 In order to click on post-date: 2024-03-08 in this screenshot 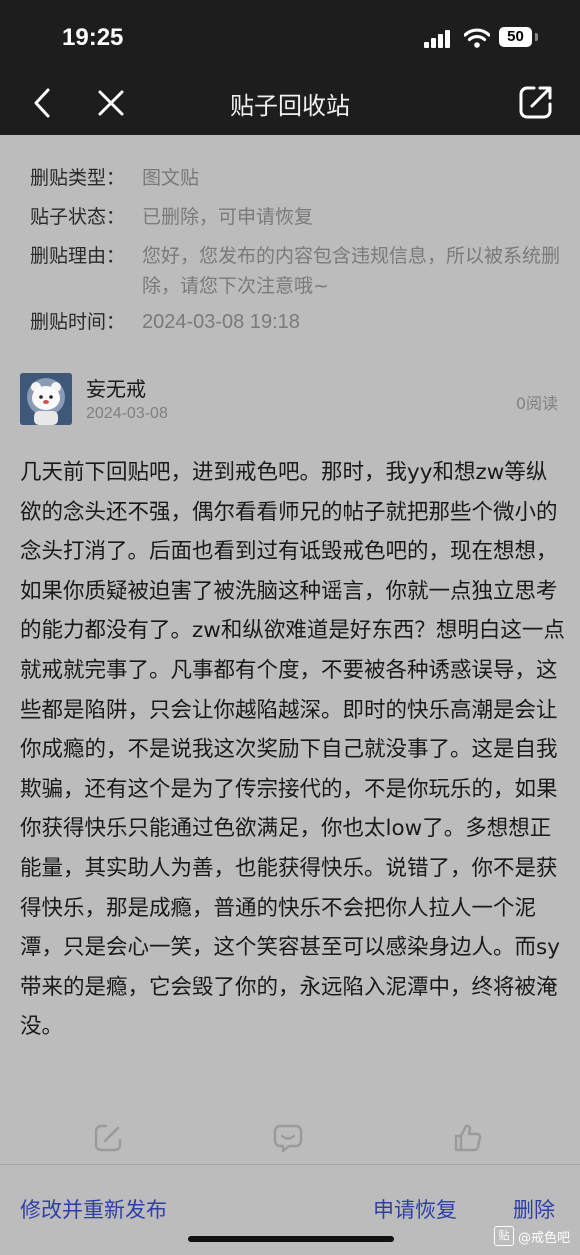, I will do `click(127, 413)`.